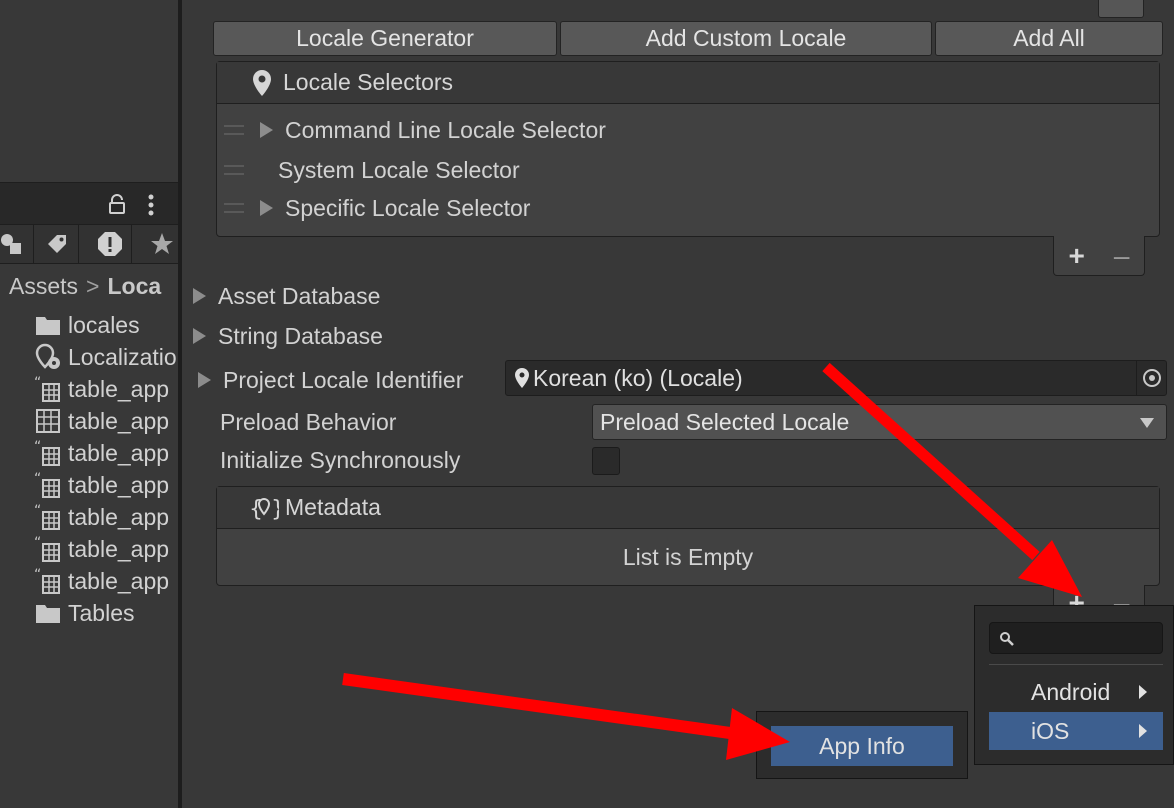  I want to click on project-item: Tables, so click(107, 613).